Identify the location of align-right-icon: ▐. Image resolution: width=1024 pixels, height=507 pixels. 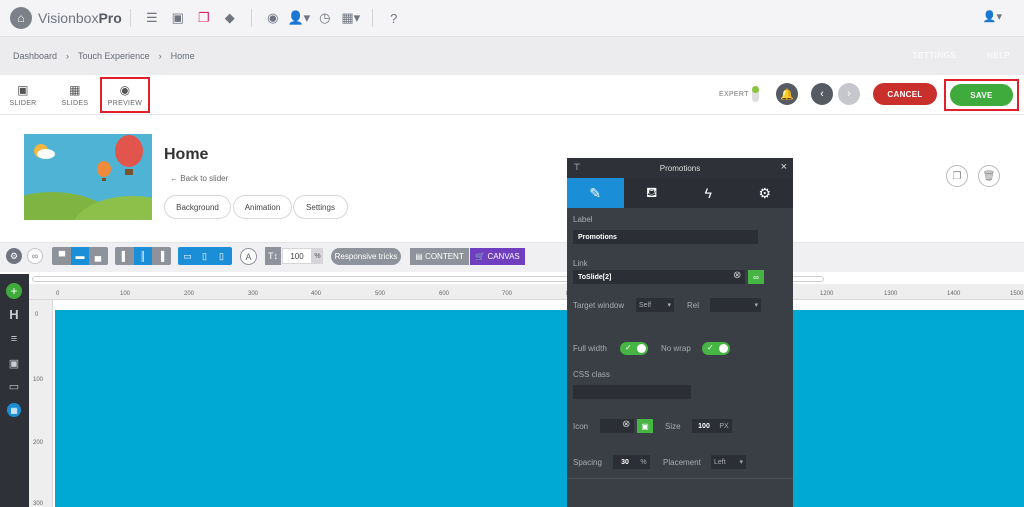
(161, 256).